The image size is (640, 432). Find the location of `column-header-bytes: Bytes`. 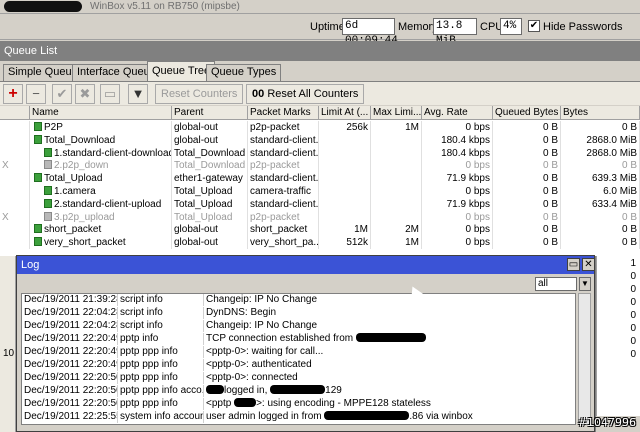

column-header-bytes: Bytes is located at coordinates (600, 113).